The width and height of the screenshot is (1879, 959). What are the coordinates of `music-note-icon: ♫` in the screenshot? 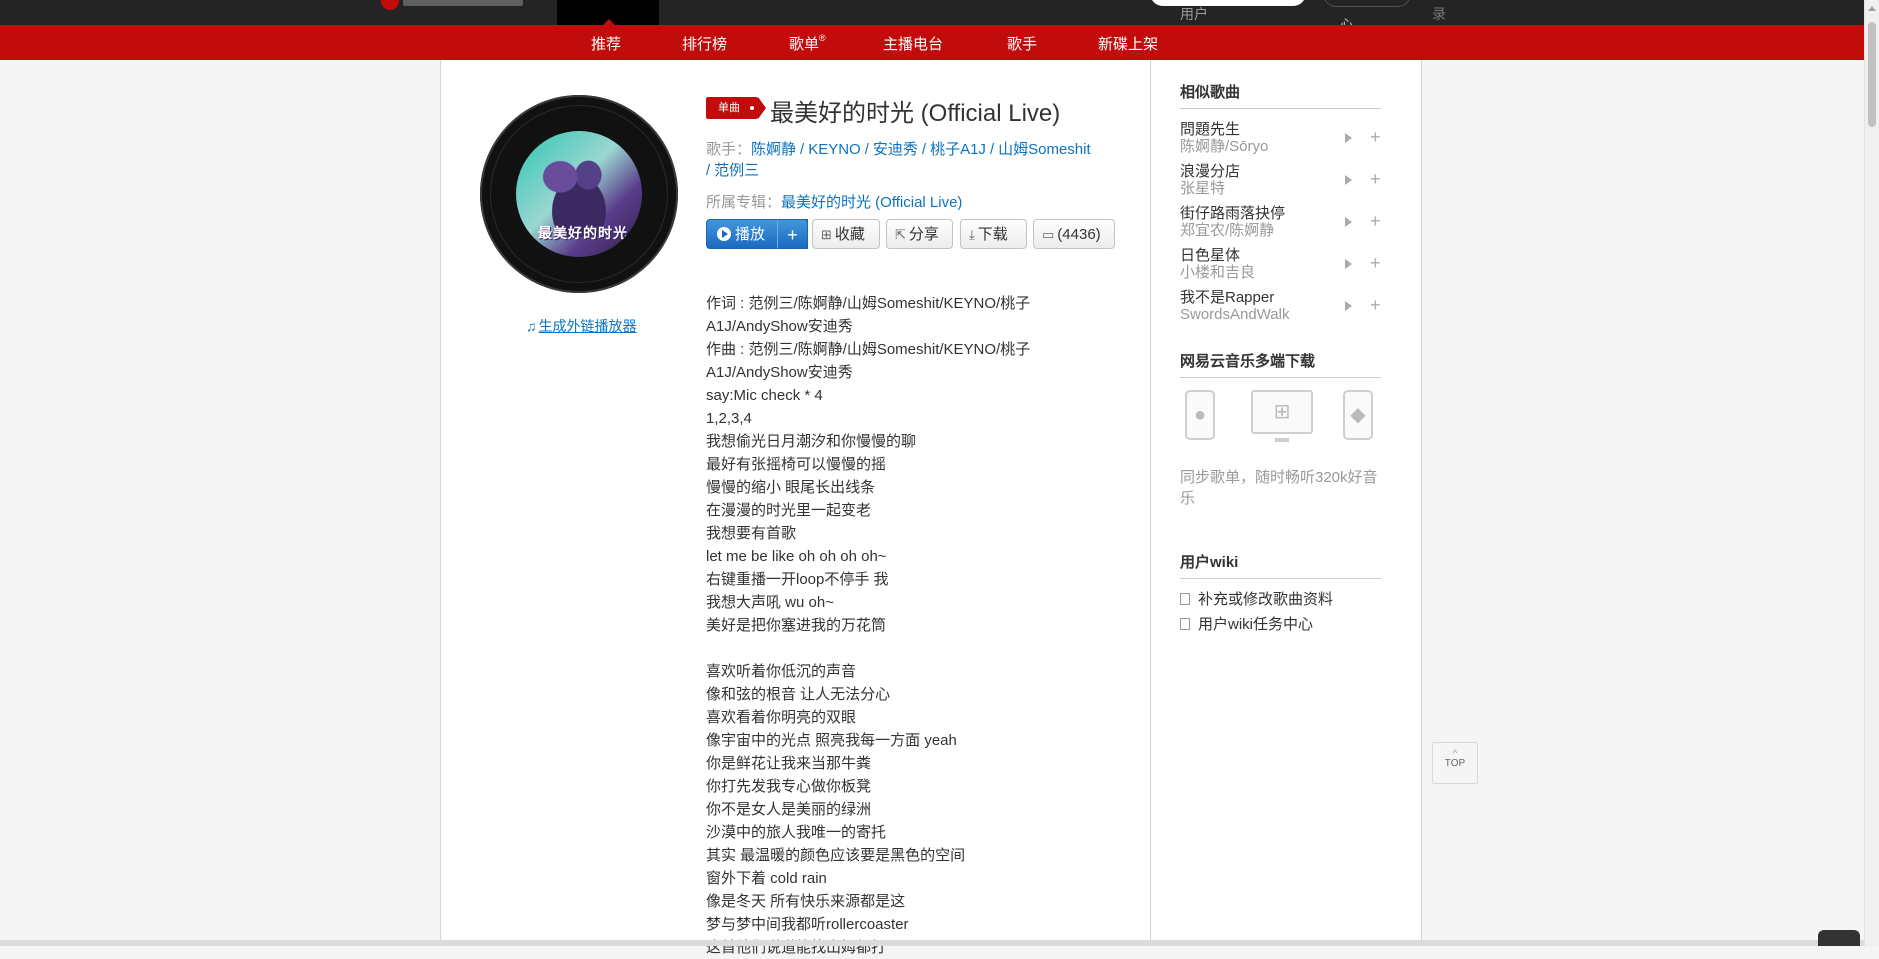 It's located at (531, 326).